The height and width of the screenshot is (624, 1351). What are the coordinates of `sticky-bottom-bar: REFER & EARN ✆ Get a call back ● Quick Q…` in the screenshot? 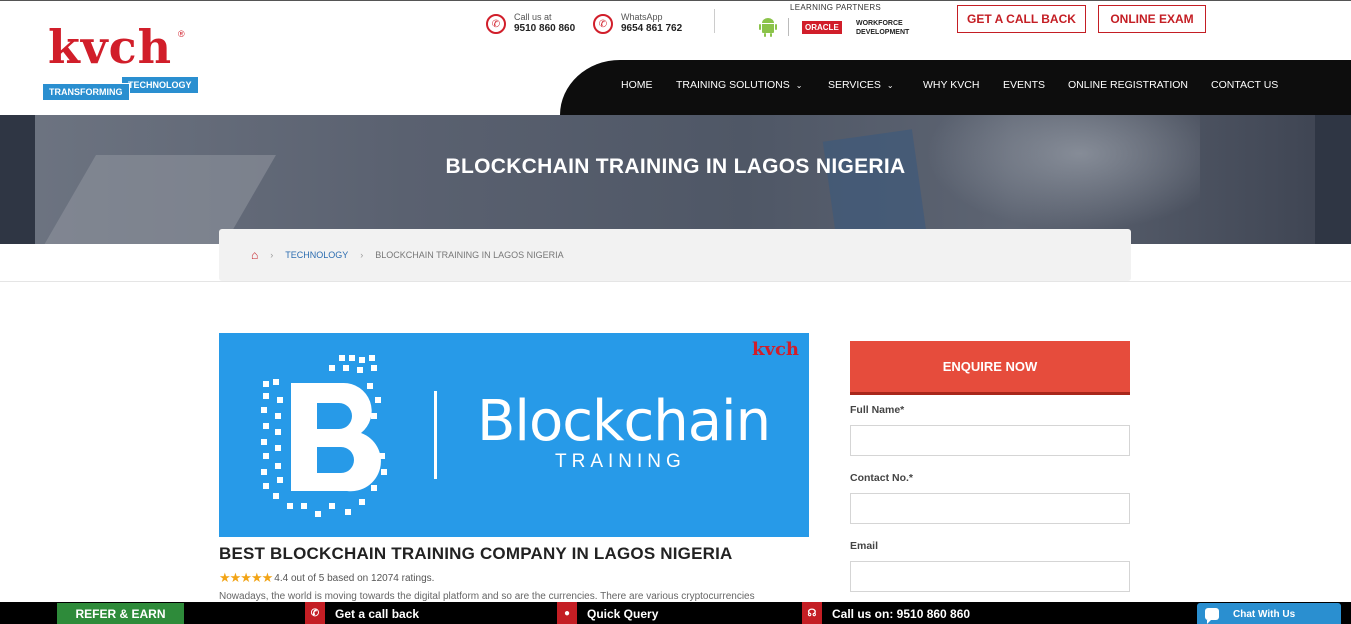 It's located at (675, 613).